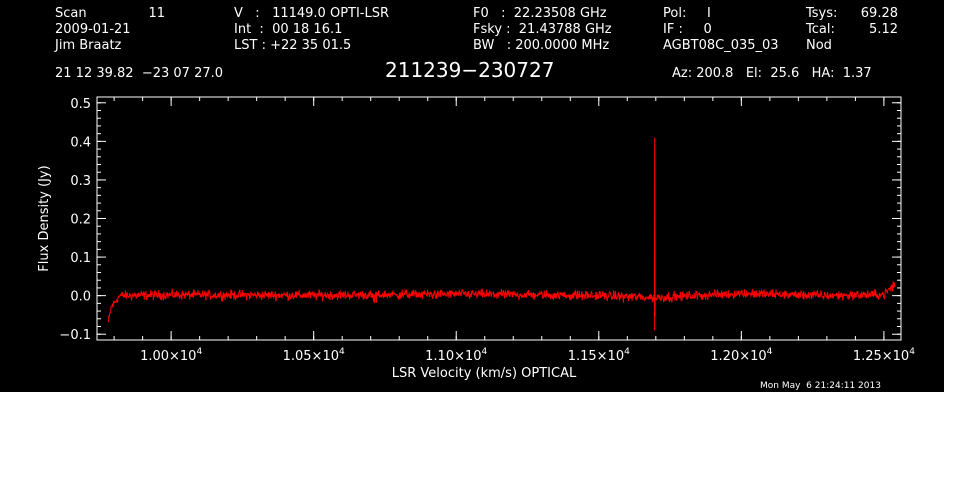 Image resolution: width=962 pixels, height=490 pixels. I want to click on x-tick-label: 1.20×104, so click(741, 355).